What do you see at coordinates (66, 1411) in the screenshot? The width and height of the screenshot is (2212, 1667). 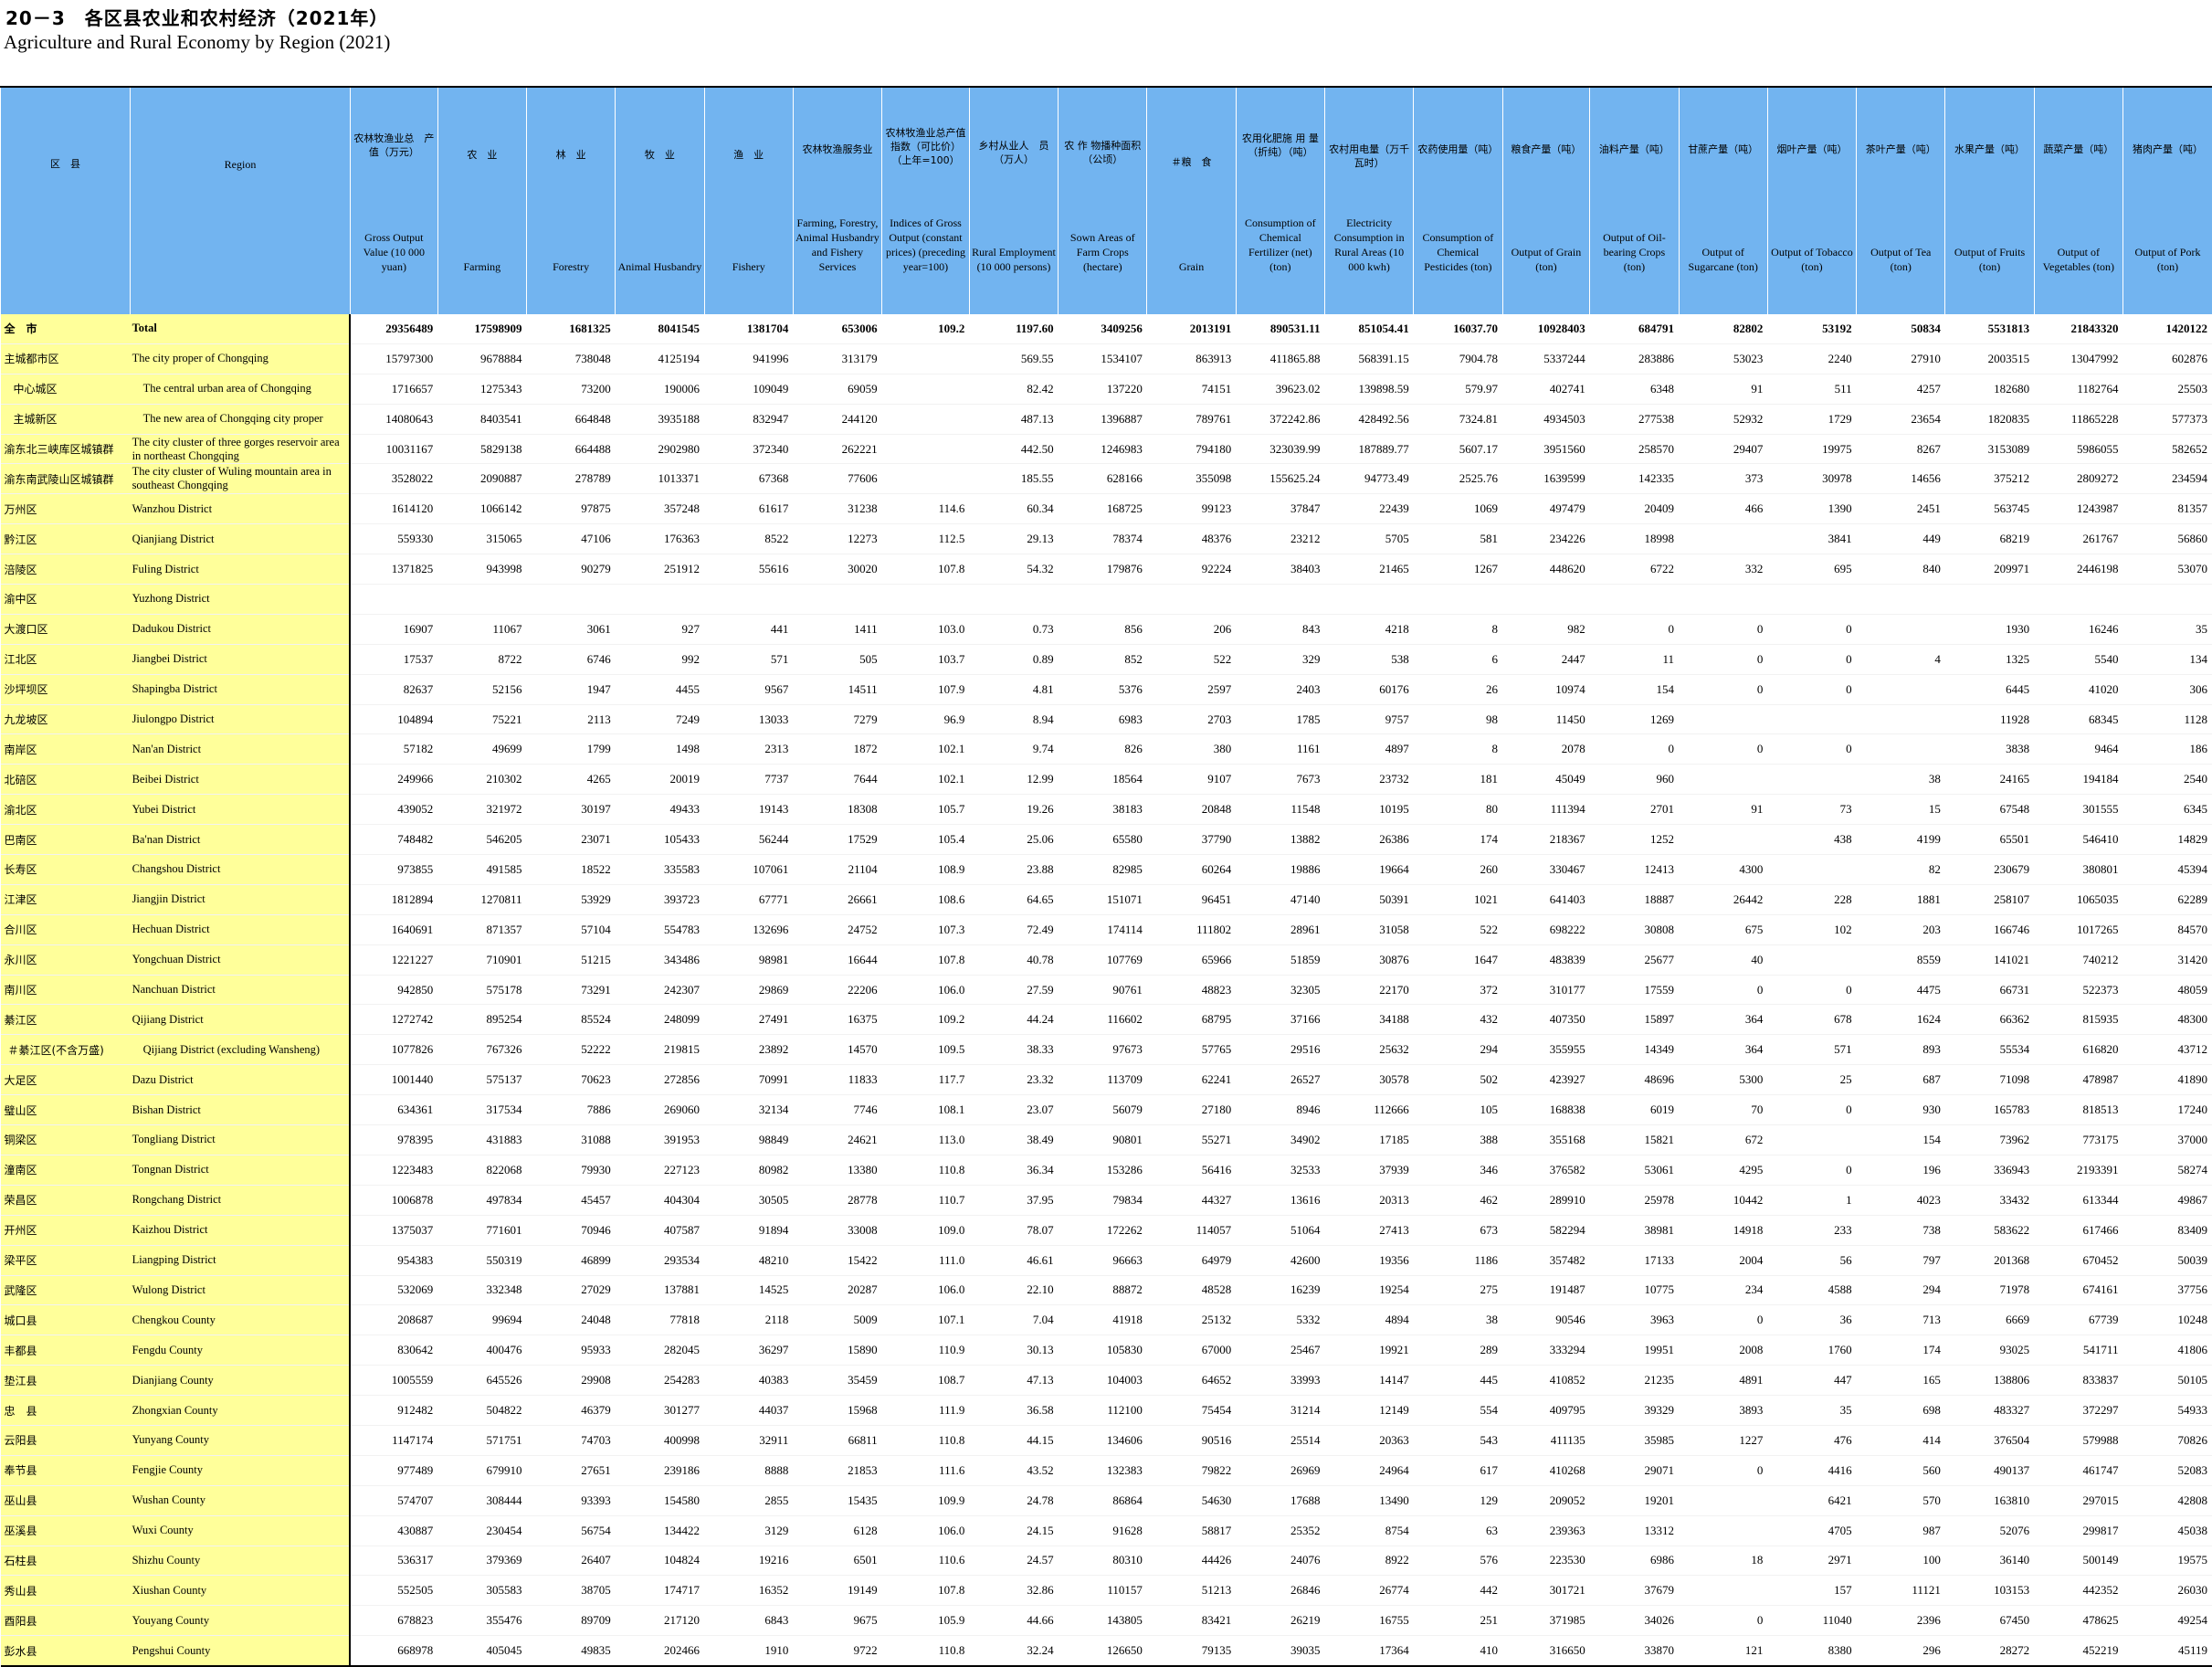 I see `region-name-cn: 忠 县` at bounding box center [66, 1411].